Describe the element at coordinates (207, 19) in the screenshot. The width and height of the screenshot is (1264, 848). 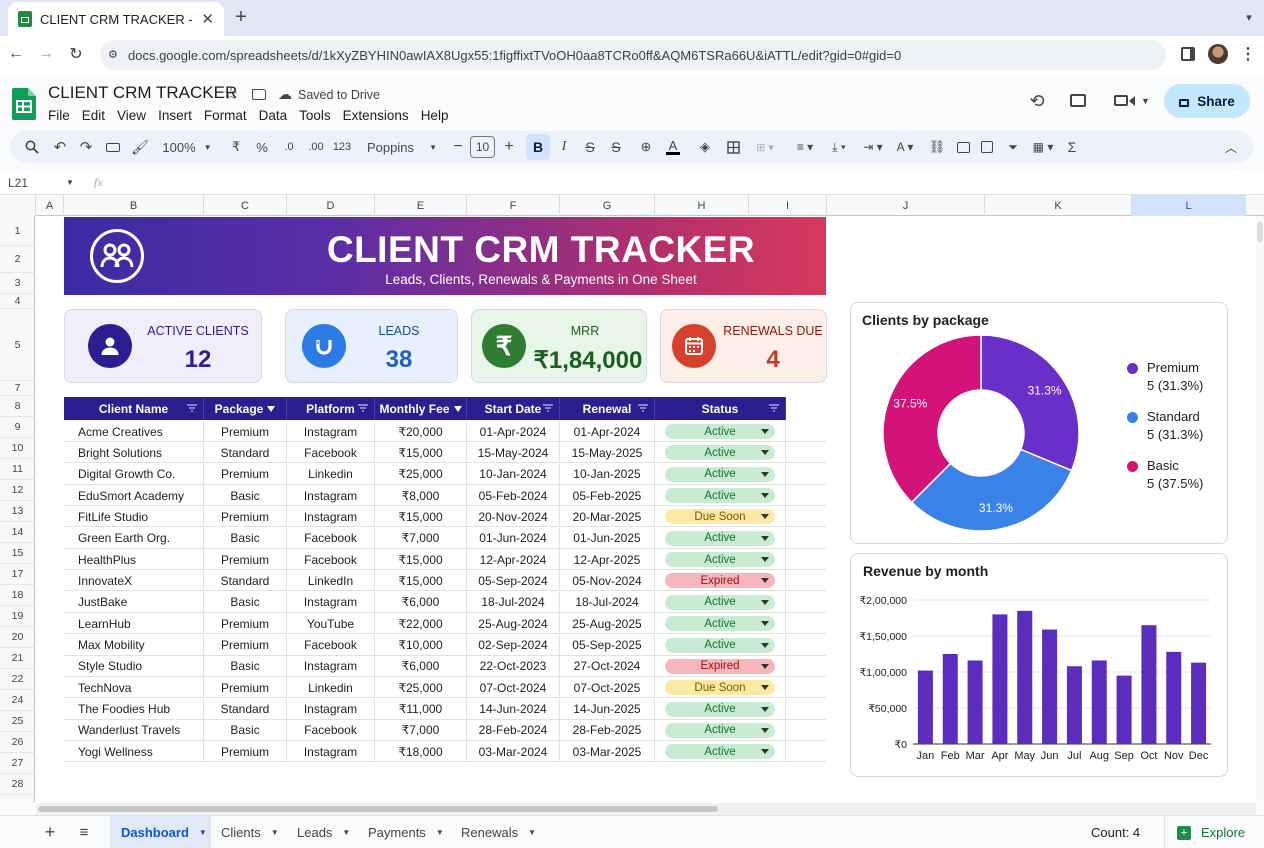
I see `close-tab-icon: ✕` at that location.